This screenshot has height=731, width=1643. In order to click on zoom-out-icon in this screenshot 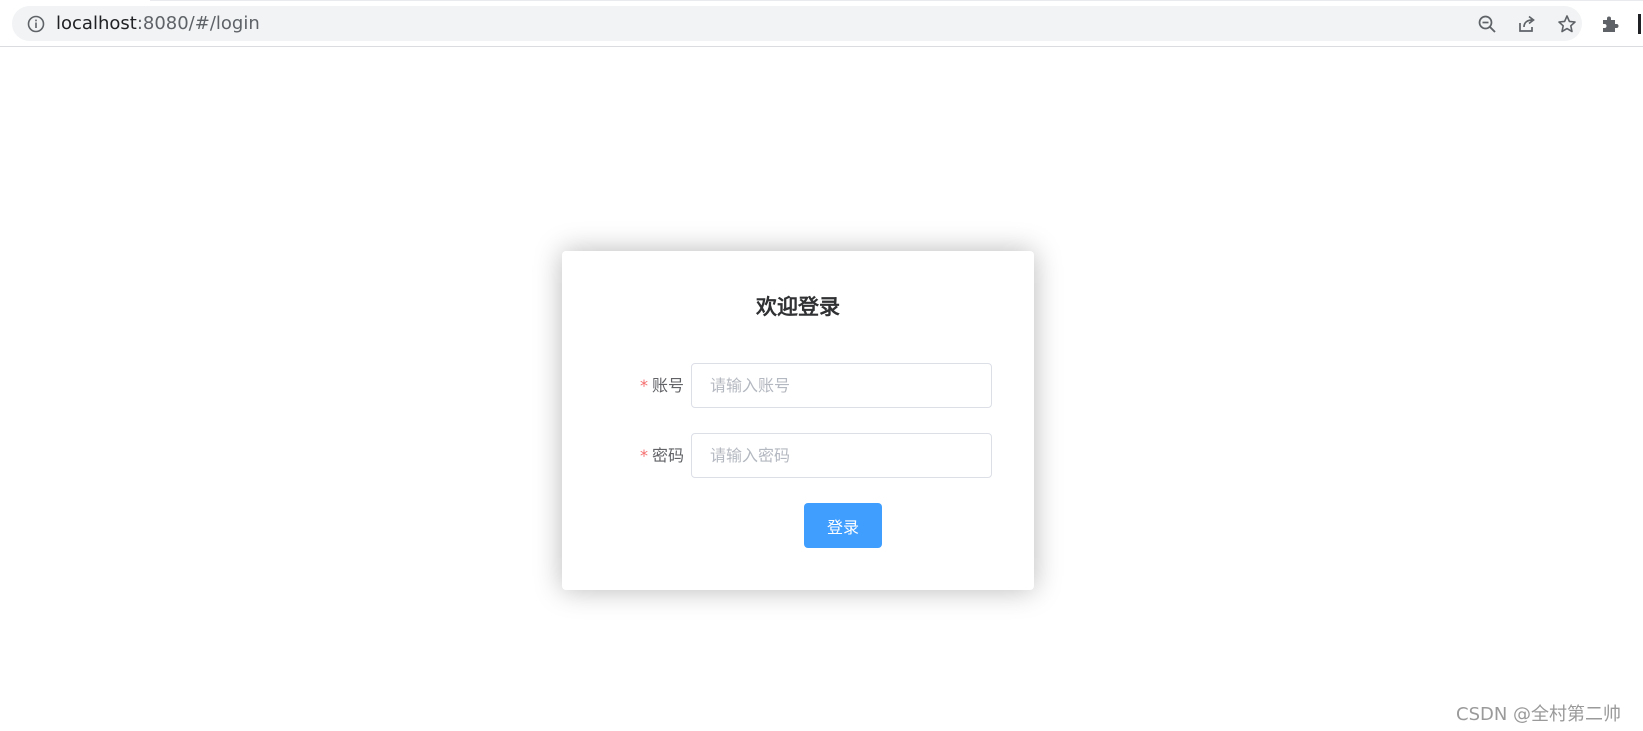, I will do `click(1487, 24)`.